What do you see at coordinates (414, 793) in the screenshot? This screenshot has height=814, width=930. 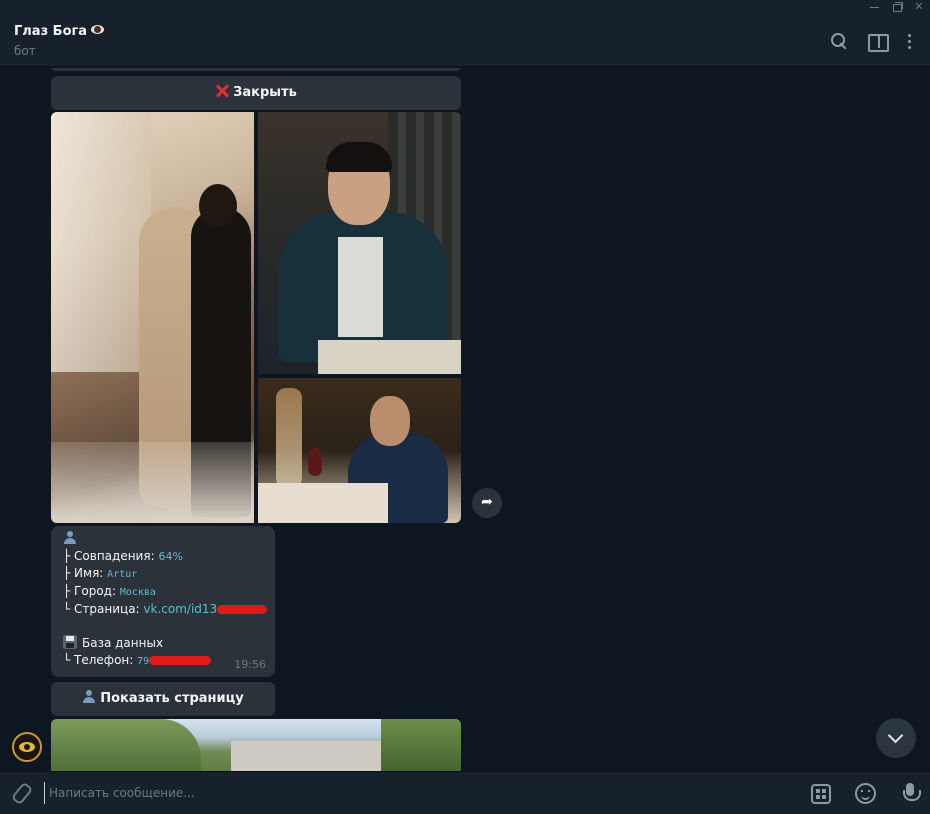 I see `message-input` at bounding box center [414, 793].